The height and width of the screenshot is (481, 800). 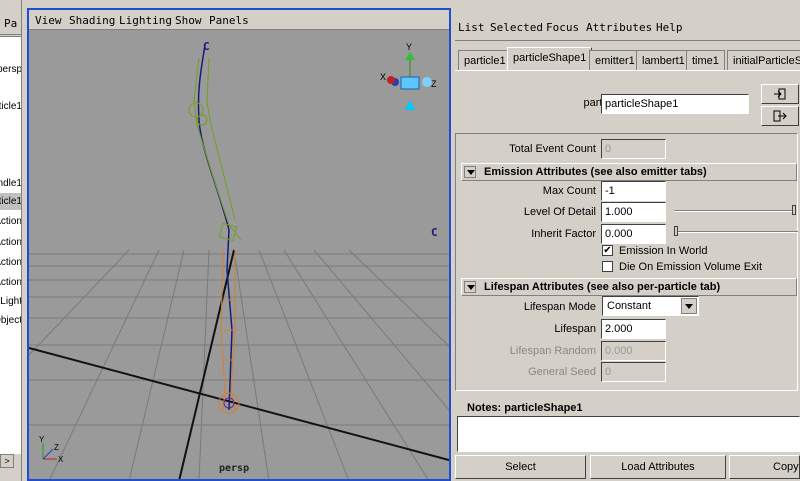 What do you see at coordinates (619, 27) in the screenshot?
I see `menu-attributes: Attributes` at bounding box center [619, 27].